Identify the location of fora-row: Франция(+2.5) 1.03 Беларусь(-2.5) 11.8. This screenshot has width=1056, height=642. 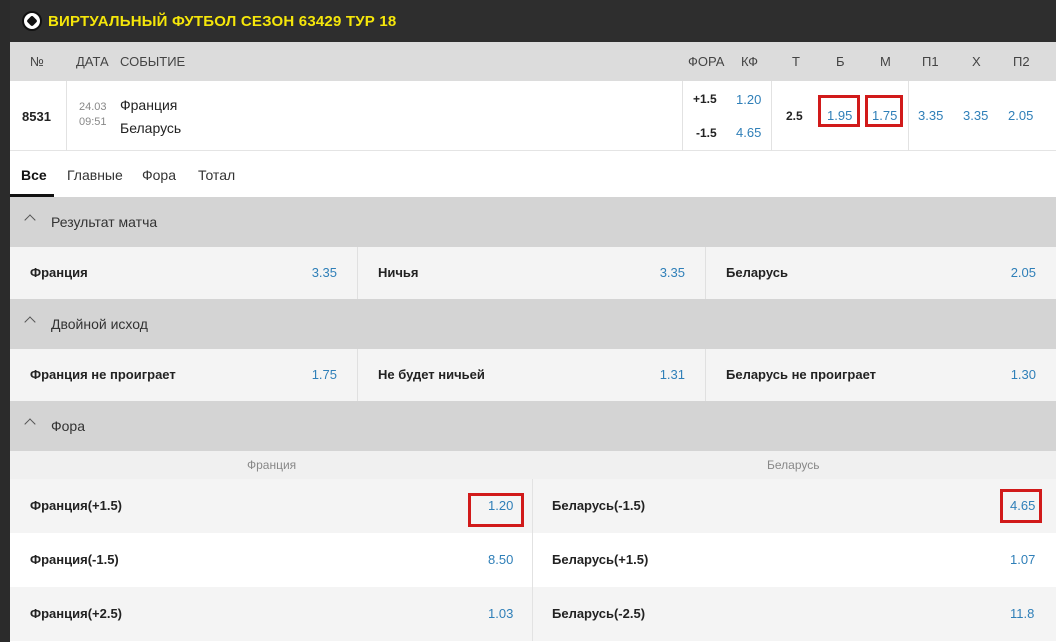
(533, 614).